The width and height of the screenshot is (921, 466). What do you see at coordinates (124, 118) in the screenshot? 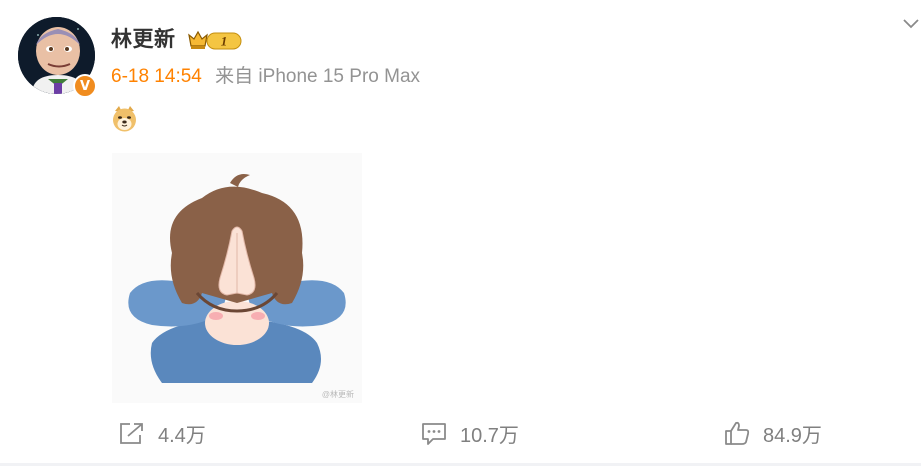
I see `doge-emoji-icon` at bounding box center [124, 118].